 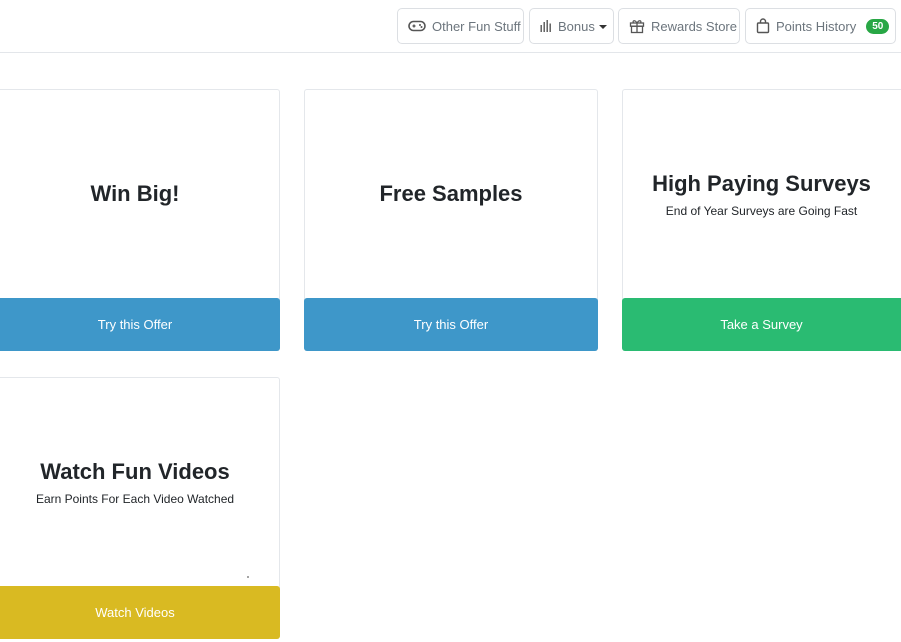 I want to click on points-badge: 50, so click(x=878, y=26).